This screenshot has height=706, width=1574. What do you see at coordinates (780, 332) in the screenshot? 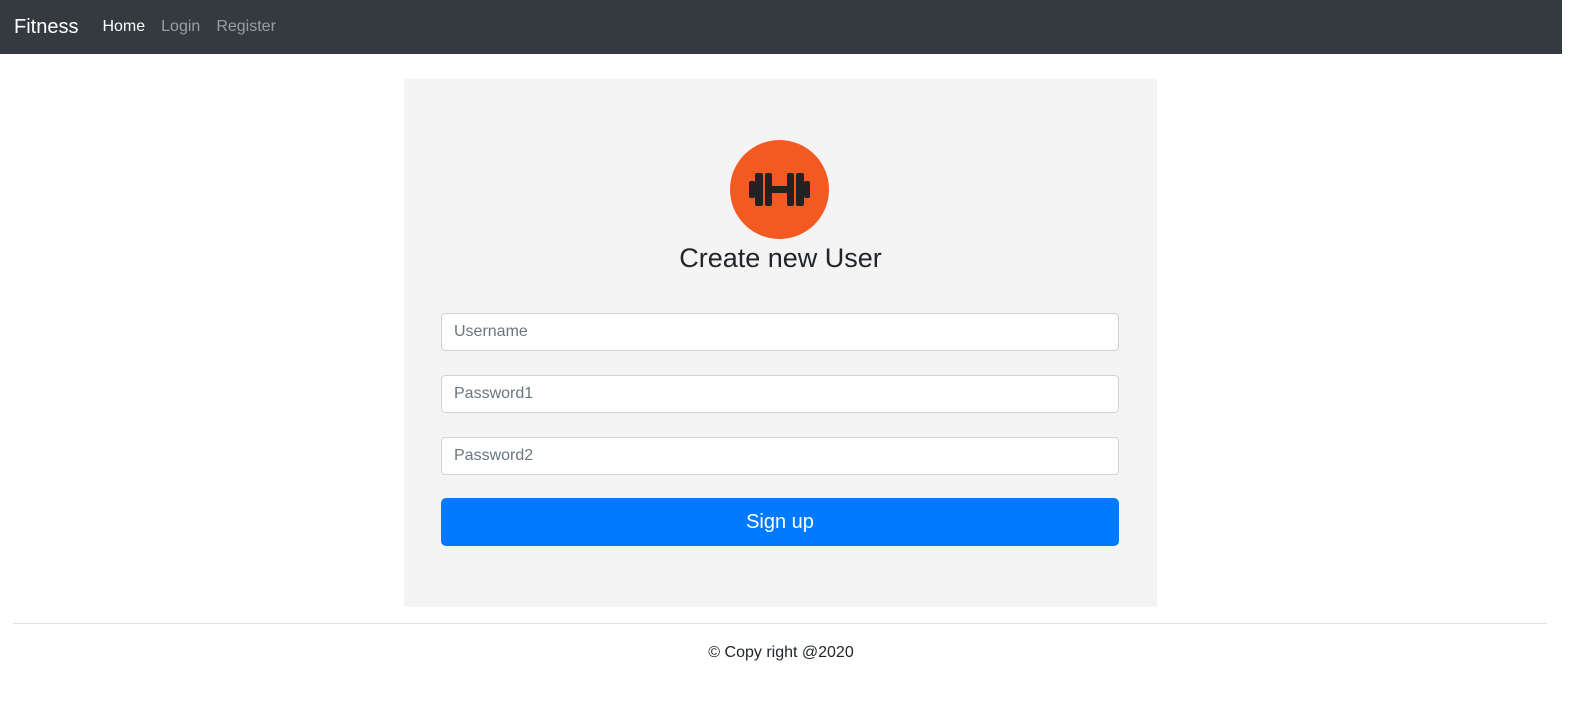
I see `username-input` at bounding box center [780, 332].